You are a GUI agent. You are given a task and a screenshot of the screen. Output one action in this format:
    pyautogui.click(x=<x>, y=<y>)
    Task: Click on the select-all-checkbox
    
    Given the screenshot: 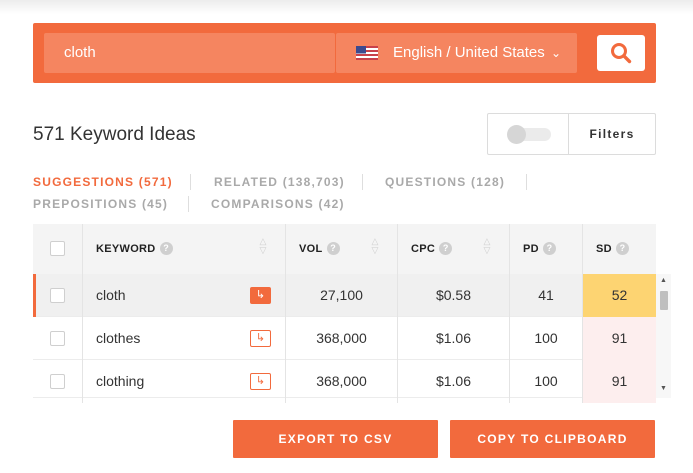 What is the action you would take?
    pyautogui.click(x=57, y=248)
    